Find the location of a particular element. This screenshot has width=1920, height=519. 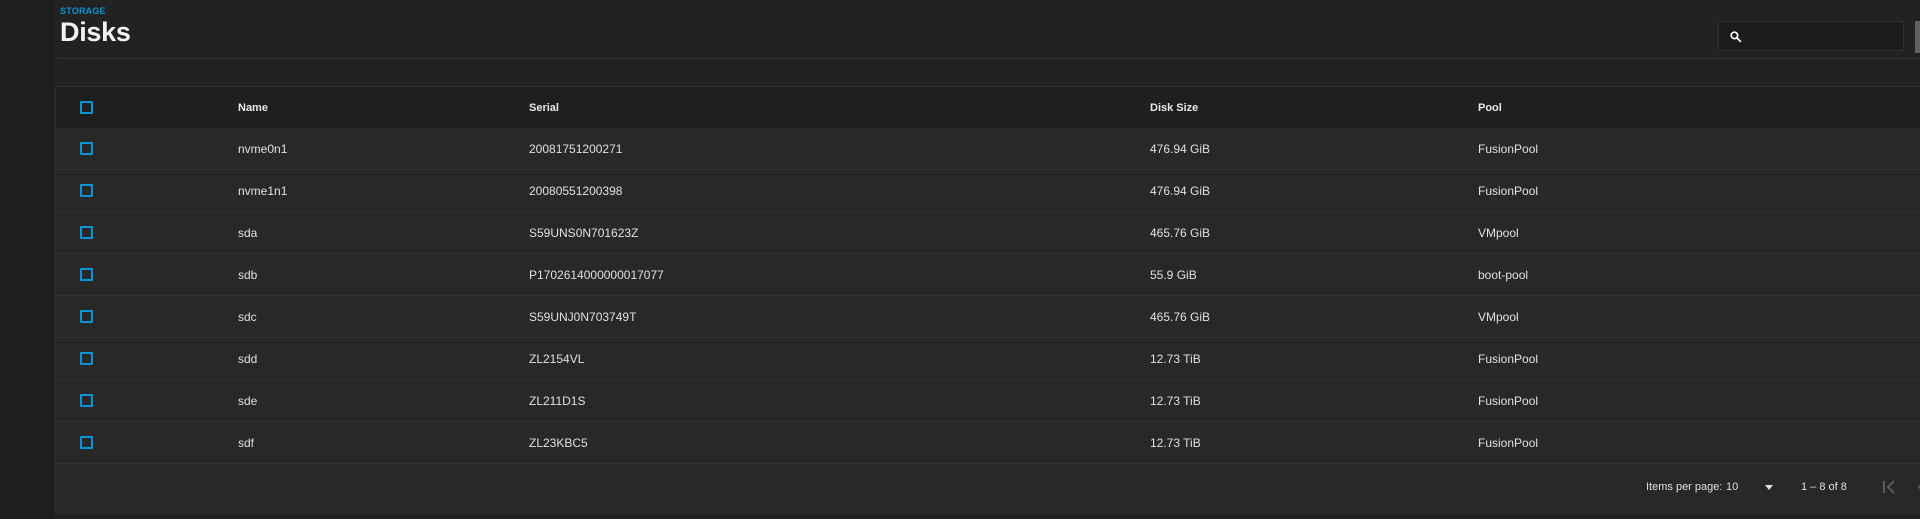

disk-serial: S59UNJ0N703749T is located at coordinates (583, 317).